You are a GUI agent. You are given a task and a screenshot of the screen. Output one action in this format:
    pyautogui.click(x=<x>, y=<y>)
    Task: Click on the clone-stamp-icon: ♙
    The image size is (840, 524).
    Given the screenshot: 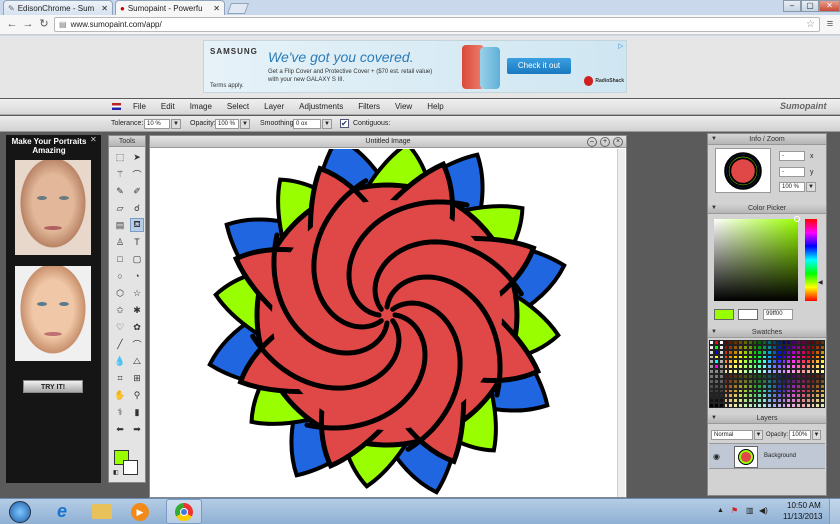 What is the action you would take?
    pyautogui.click(x=120, y=242)
    